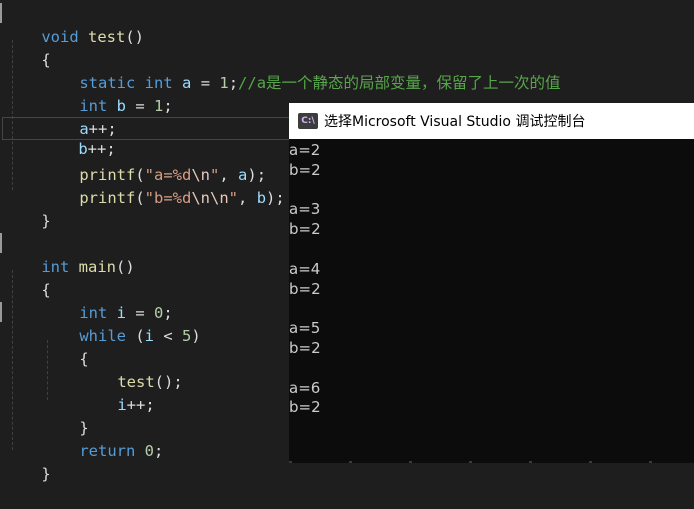  I want to click on operator: ++;, so click(140, 405).